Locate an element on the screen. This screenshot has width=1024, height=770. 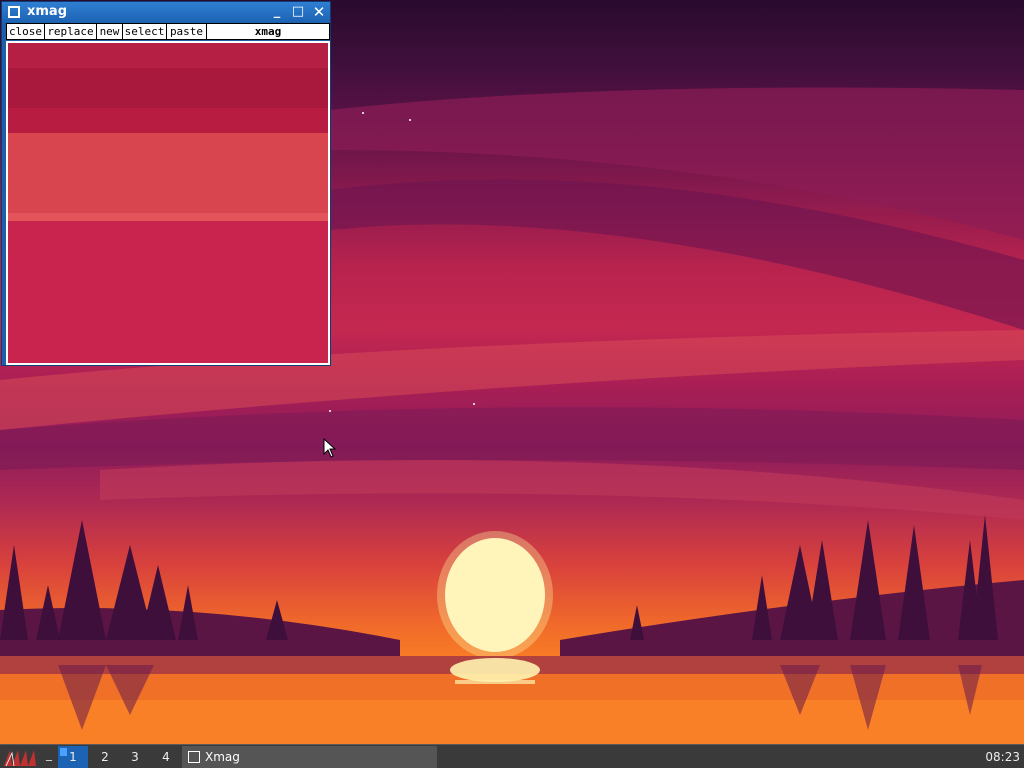
clock: 08:23 is located at coordinates (1002, 757).